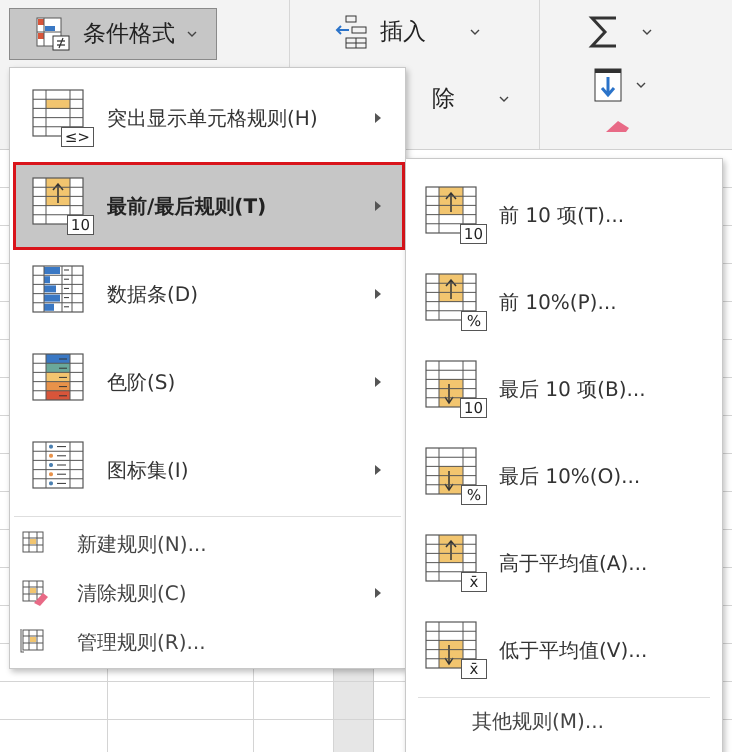 This screenshot has width=732, height=752. Describe the element at coordinates (443, 99) in the screenshot. I see `delete-label: 除` at that location.